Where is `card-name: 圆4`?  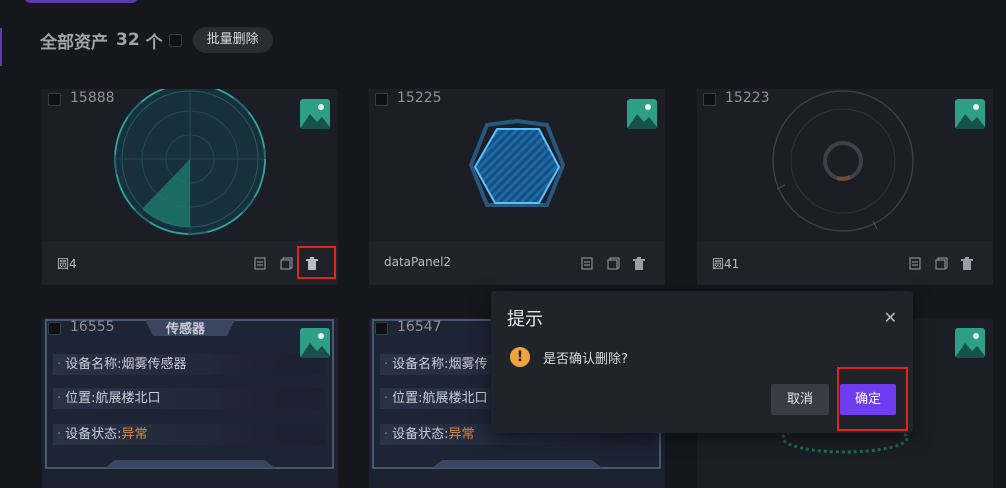
card-name: 圆4 is located at coordinates (67, 264).